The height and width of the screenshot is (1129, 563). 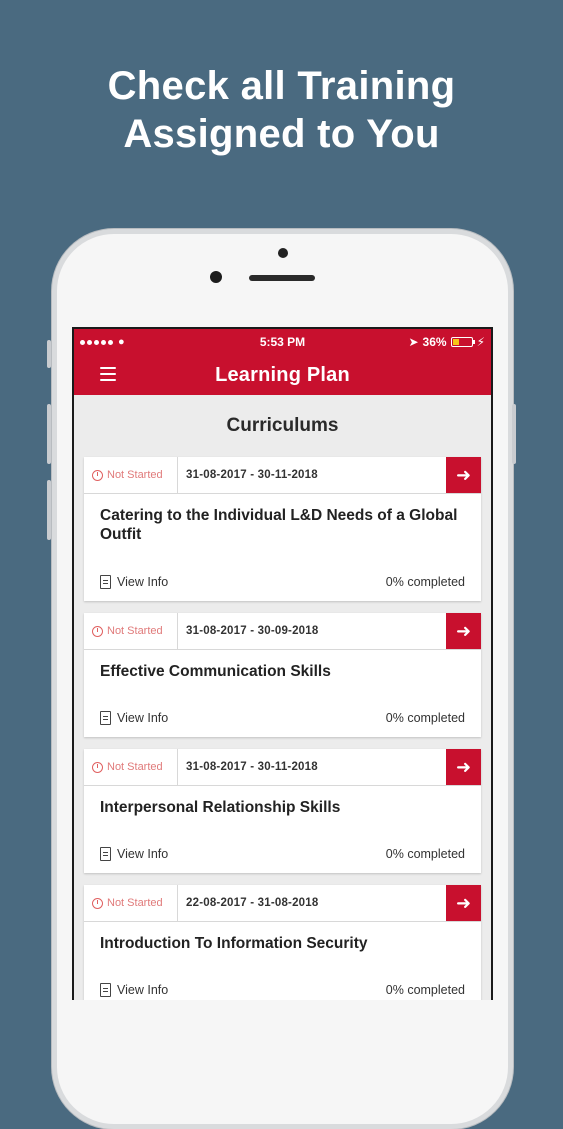 I want to click on phone-sensor, so click(x=216, y=277).